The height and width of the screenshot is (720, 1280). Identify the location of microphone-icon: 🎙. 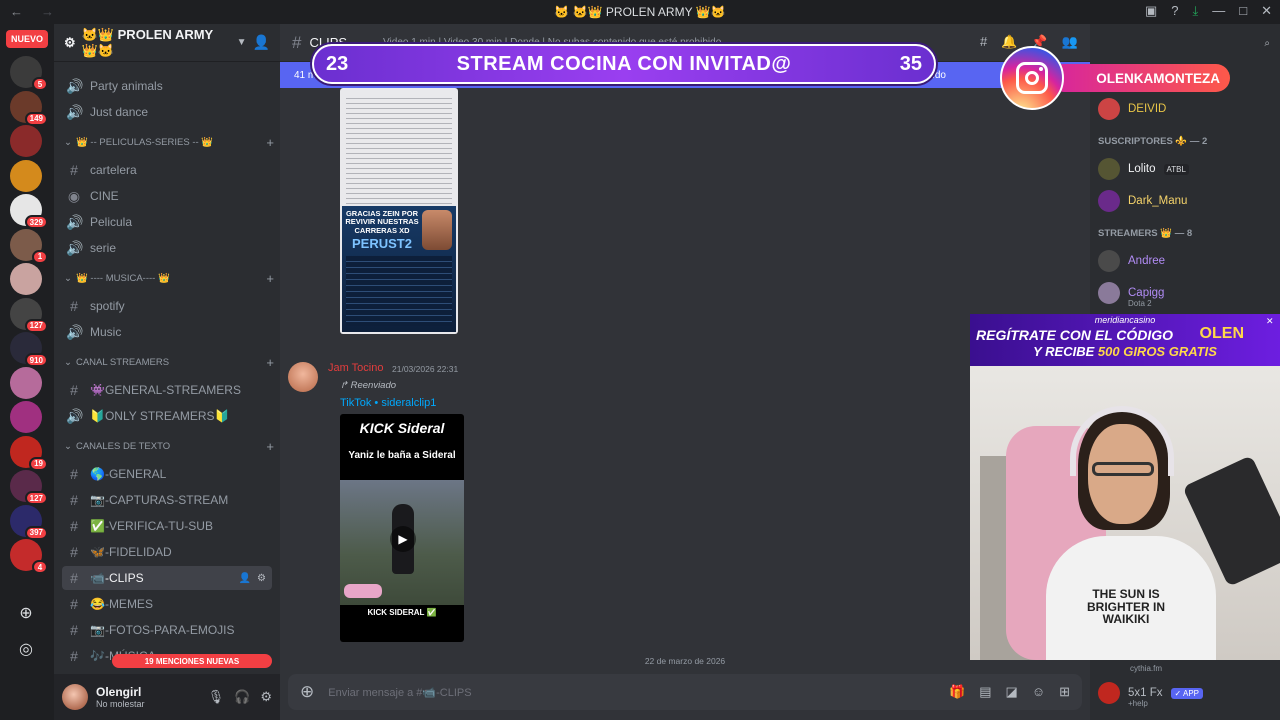
(216, 697).